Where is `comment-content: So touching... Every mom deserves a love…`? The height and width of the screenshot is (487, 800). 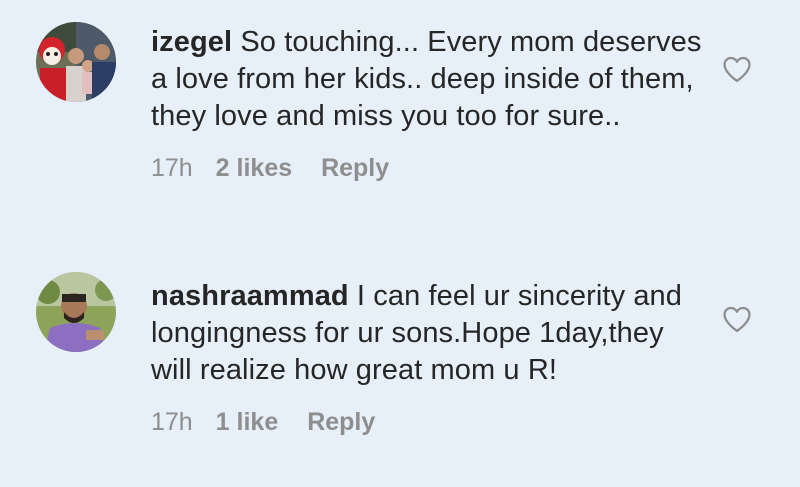 comment-content: So touching... Every mom deserves a love… is located at coordinates (426, 79).